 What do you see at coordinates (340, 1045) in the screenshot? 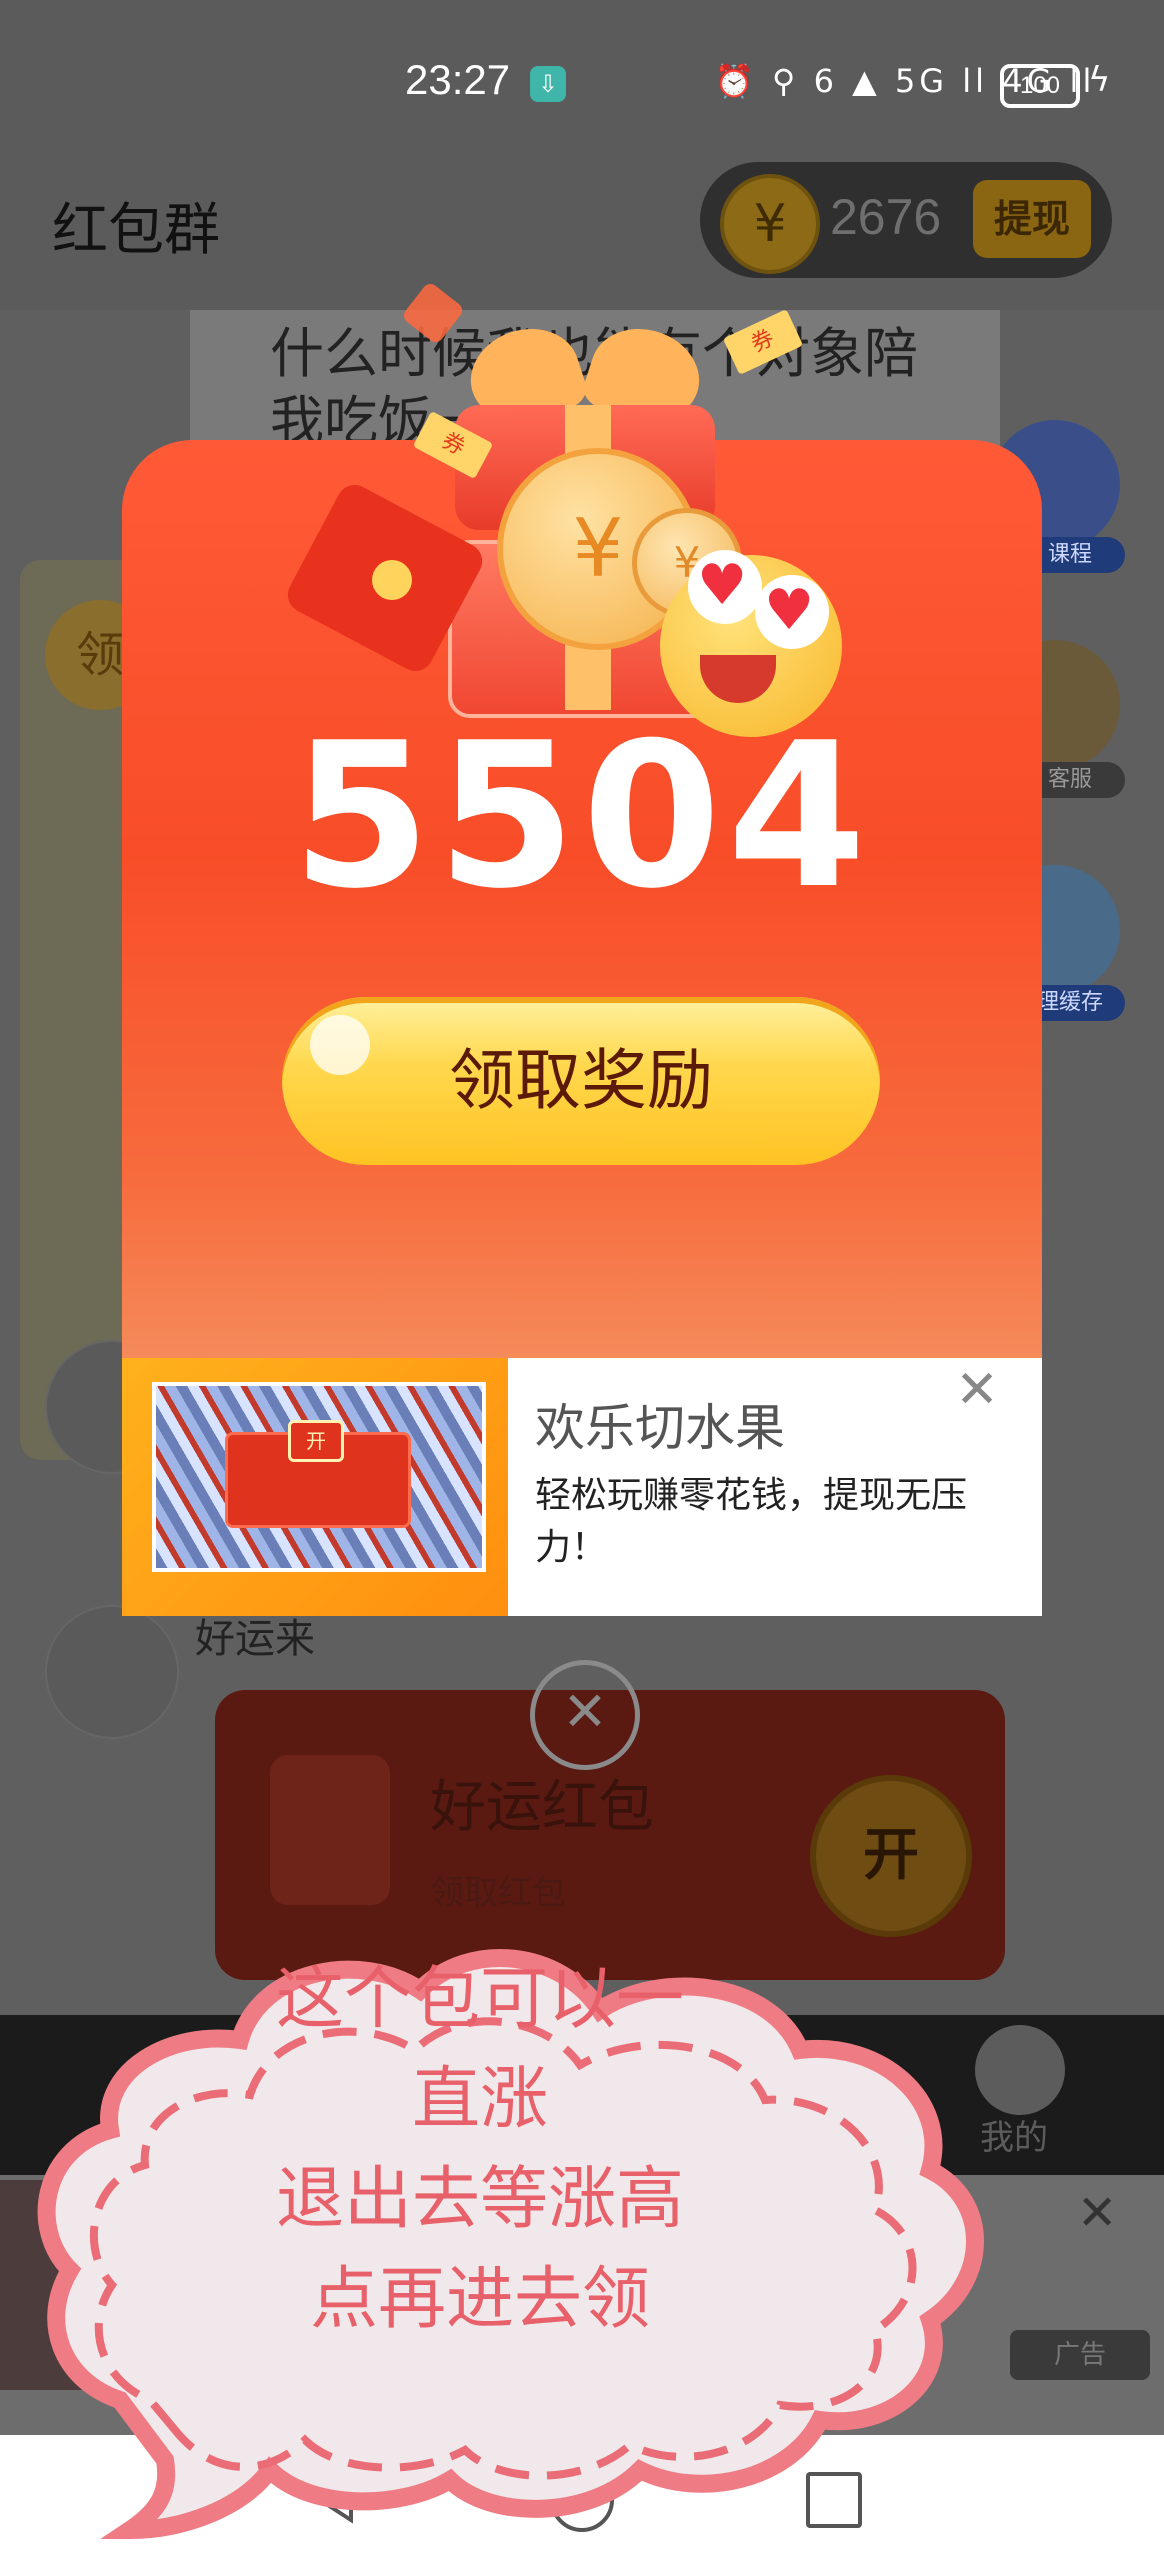
I see `button-shine` at bounding box center [340, 1045].